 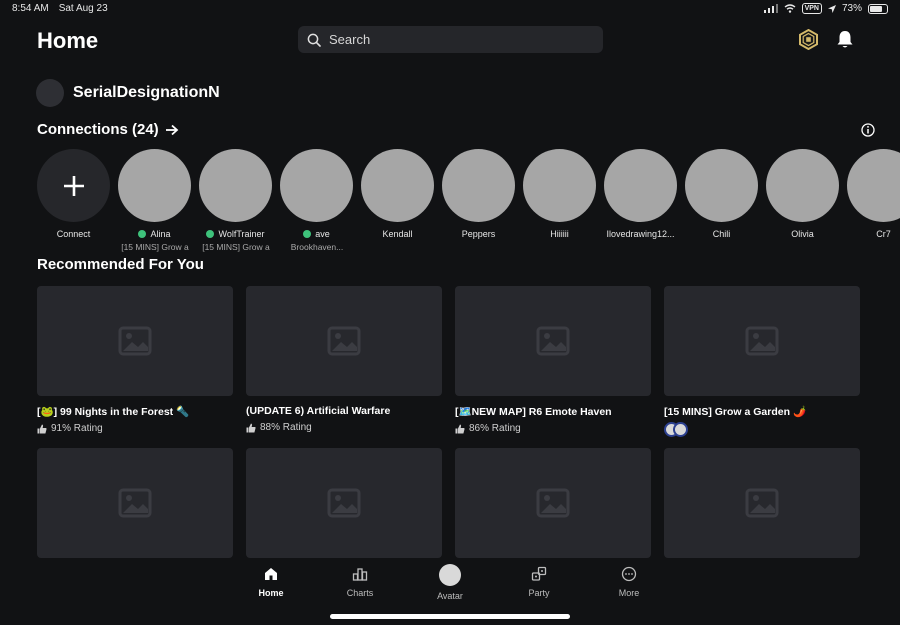 What do you see at coordinates (450, 575) in the screenshot?
I see `avatar-icon` at bounding box center [450, 575].